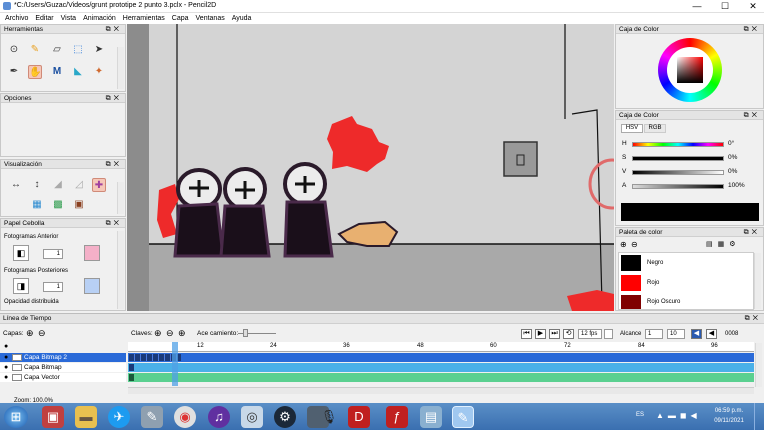  Describe the element at coordinates (182, 333) in the screenshot. I see `duplicate-key-icon: ⊕` at that location.